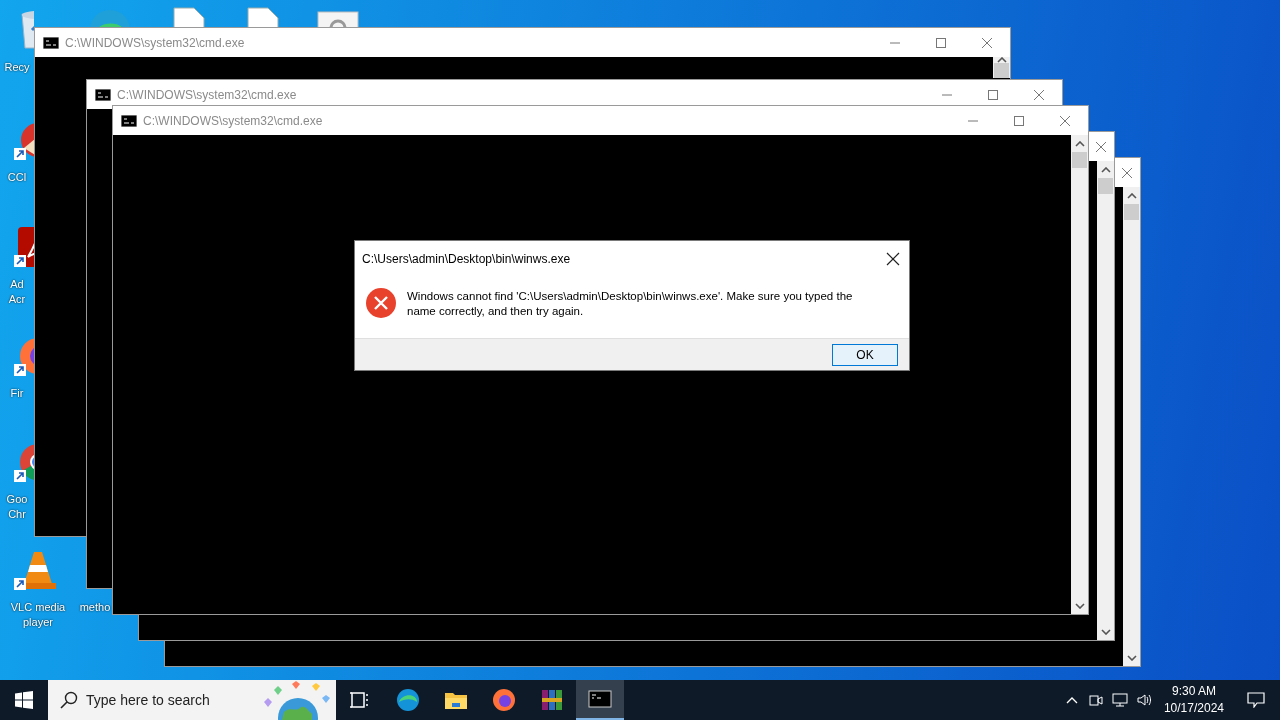 Image resolution: width=1280 pixels, height=720 pixels. I want to click on icon-label: Recy, so click(17, 67).